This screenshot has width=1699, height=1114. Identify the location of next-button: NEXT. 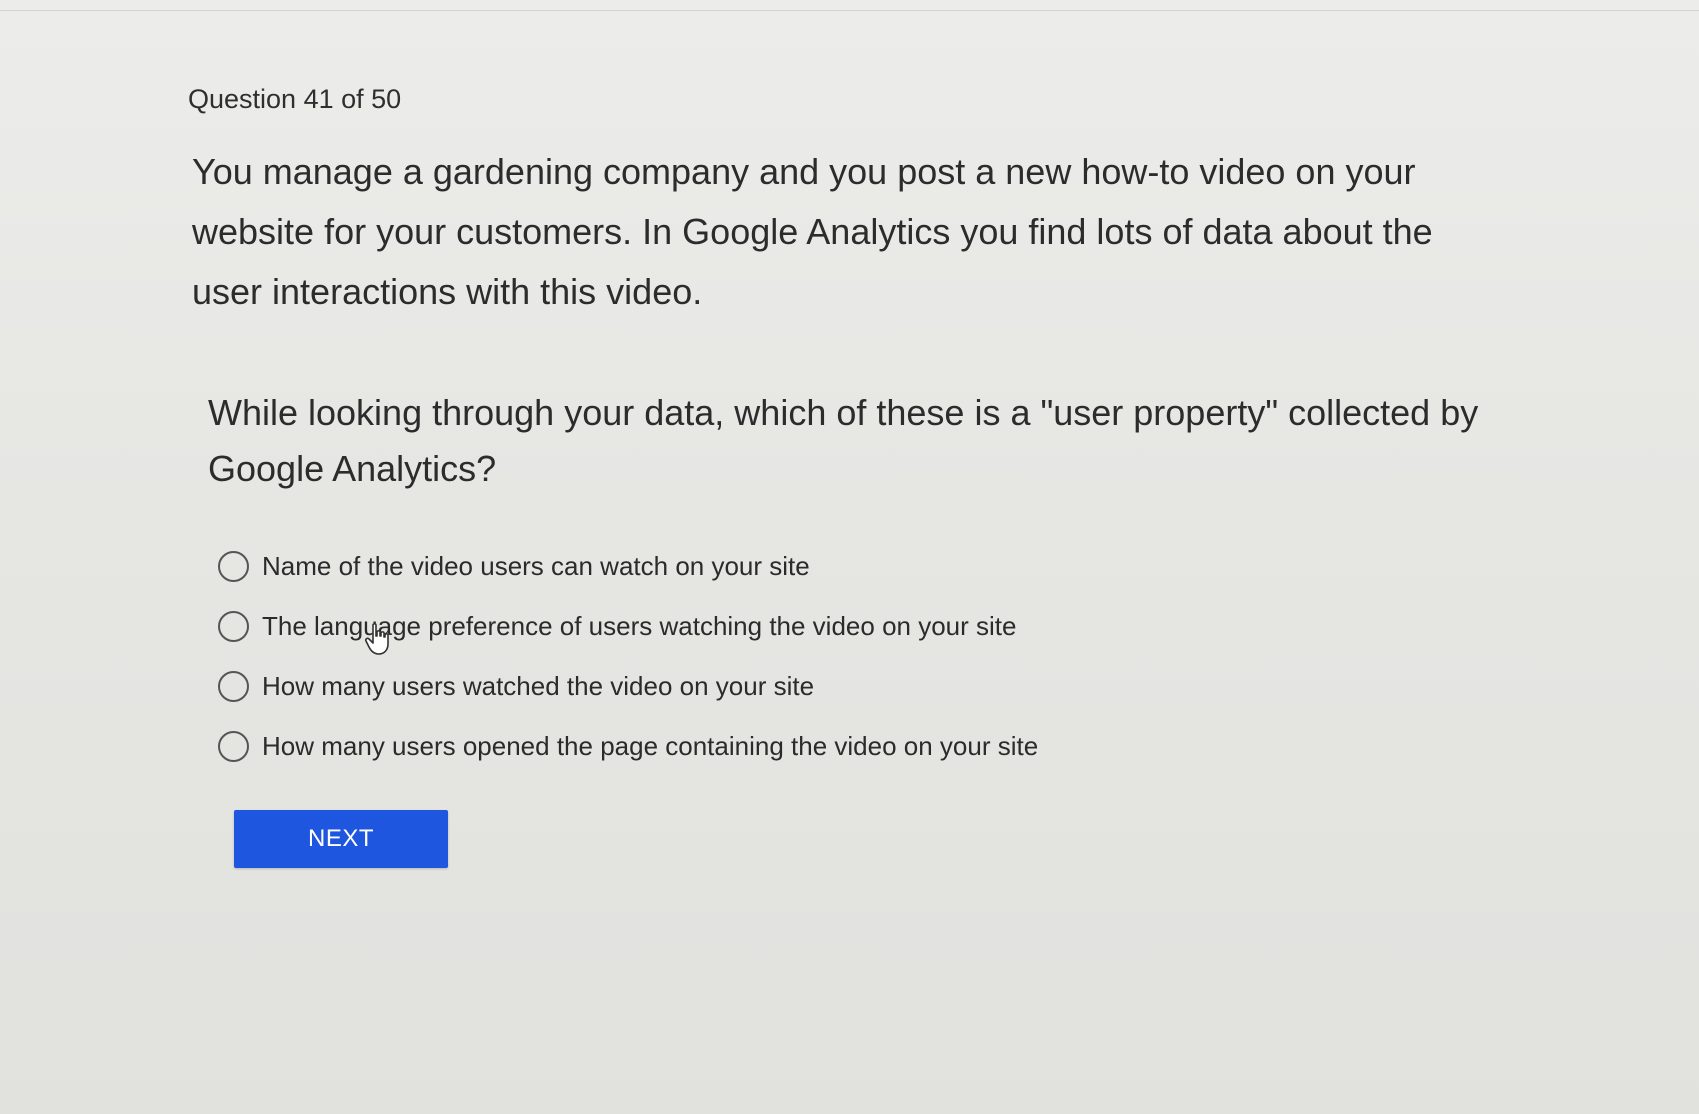
(341, 839).